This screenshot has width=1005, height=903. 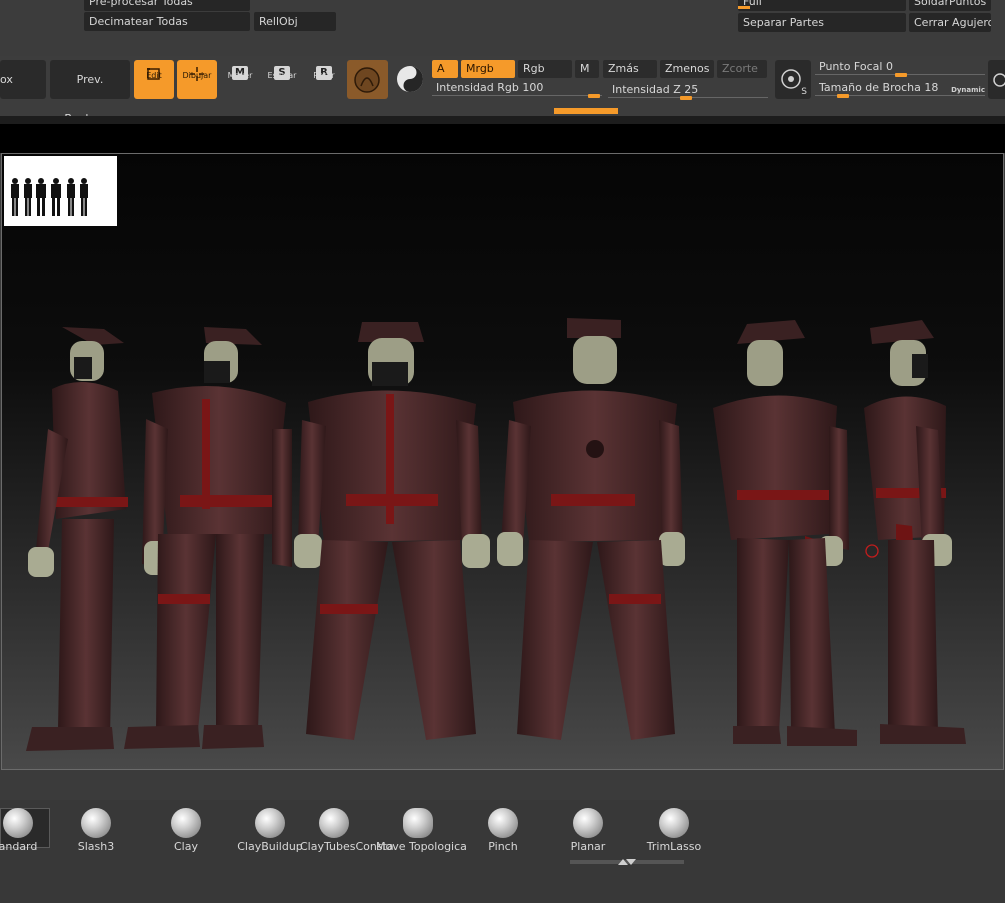 I want to click on edge-button, so click(x=996, y=79).